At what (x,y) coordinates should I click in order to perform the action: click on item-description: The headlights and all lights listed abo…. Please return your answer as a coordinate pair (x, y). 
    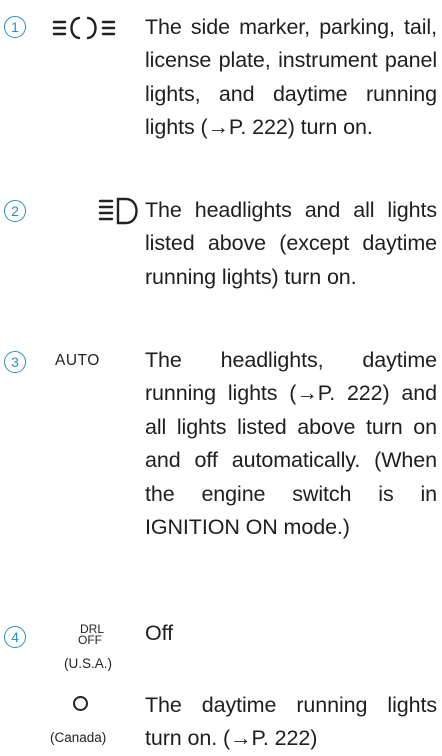
    Looking at the image, I should click on (291, 243).